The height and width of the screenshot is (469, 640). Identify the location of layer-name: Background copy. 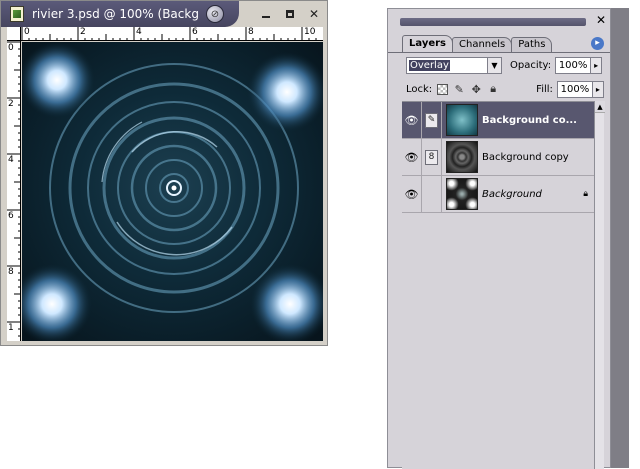
(536, 157).